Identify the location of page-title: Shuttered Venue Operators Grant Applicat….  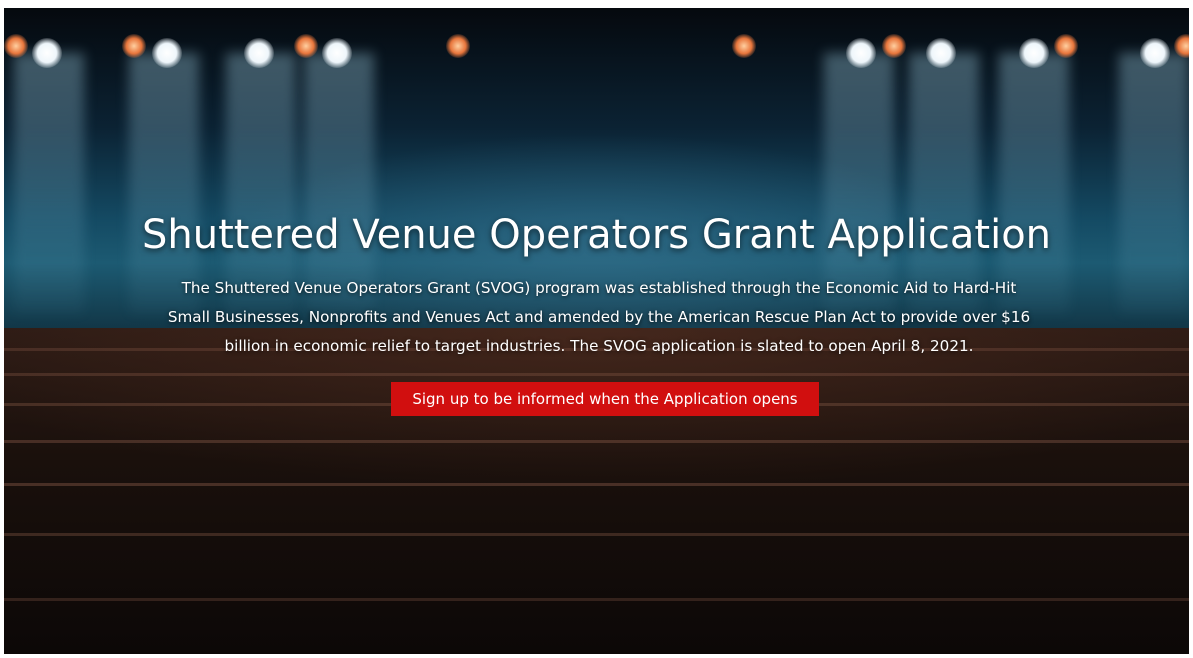
(596, 235).